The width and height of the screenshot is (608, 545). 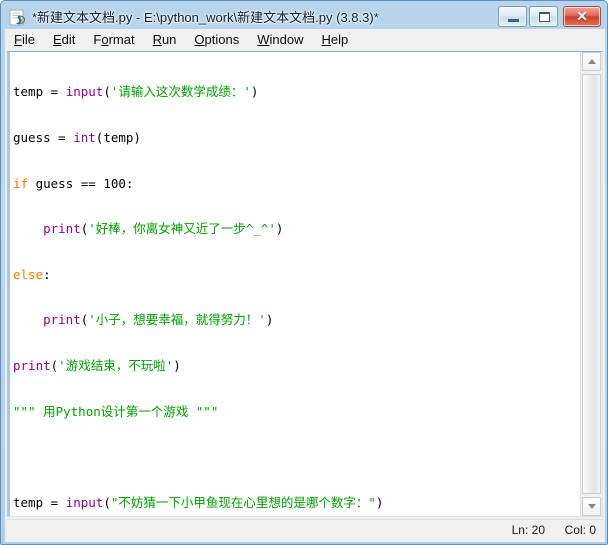 What do you see at coordinates (163, 229) in the screenshot?
I see `code-line: print('好棒，你离女神又近了一步^_^')` at bounding box center [163, 229].